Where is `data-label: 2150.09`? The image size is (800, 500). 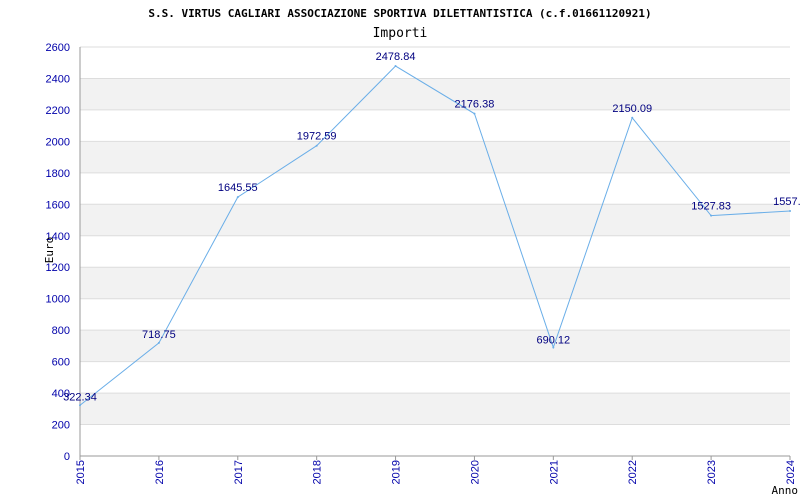 data-label: 2150.09 is located at coordinates (632, 109).